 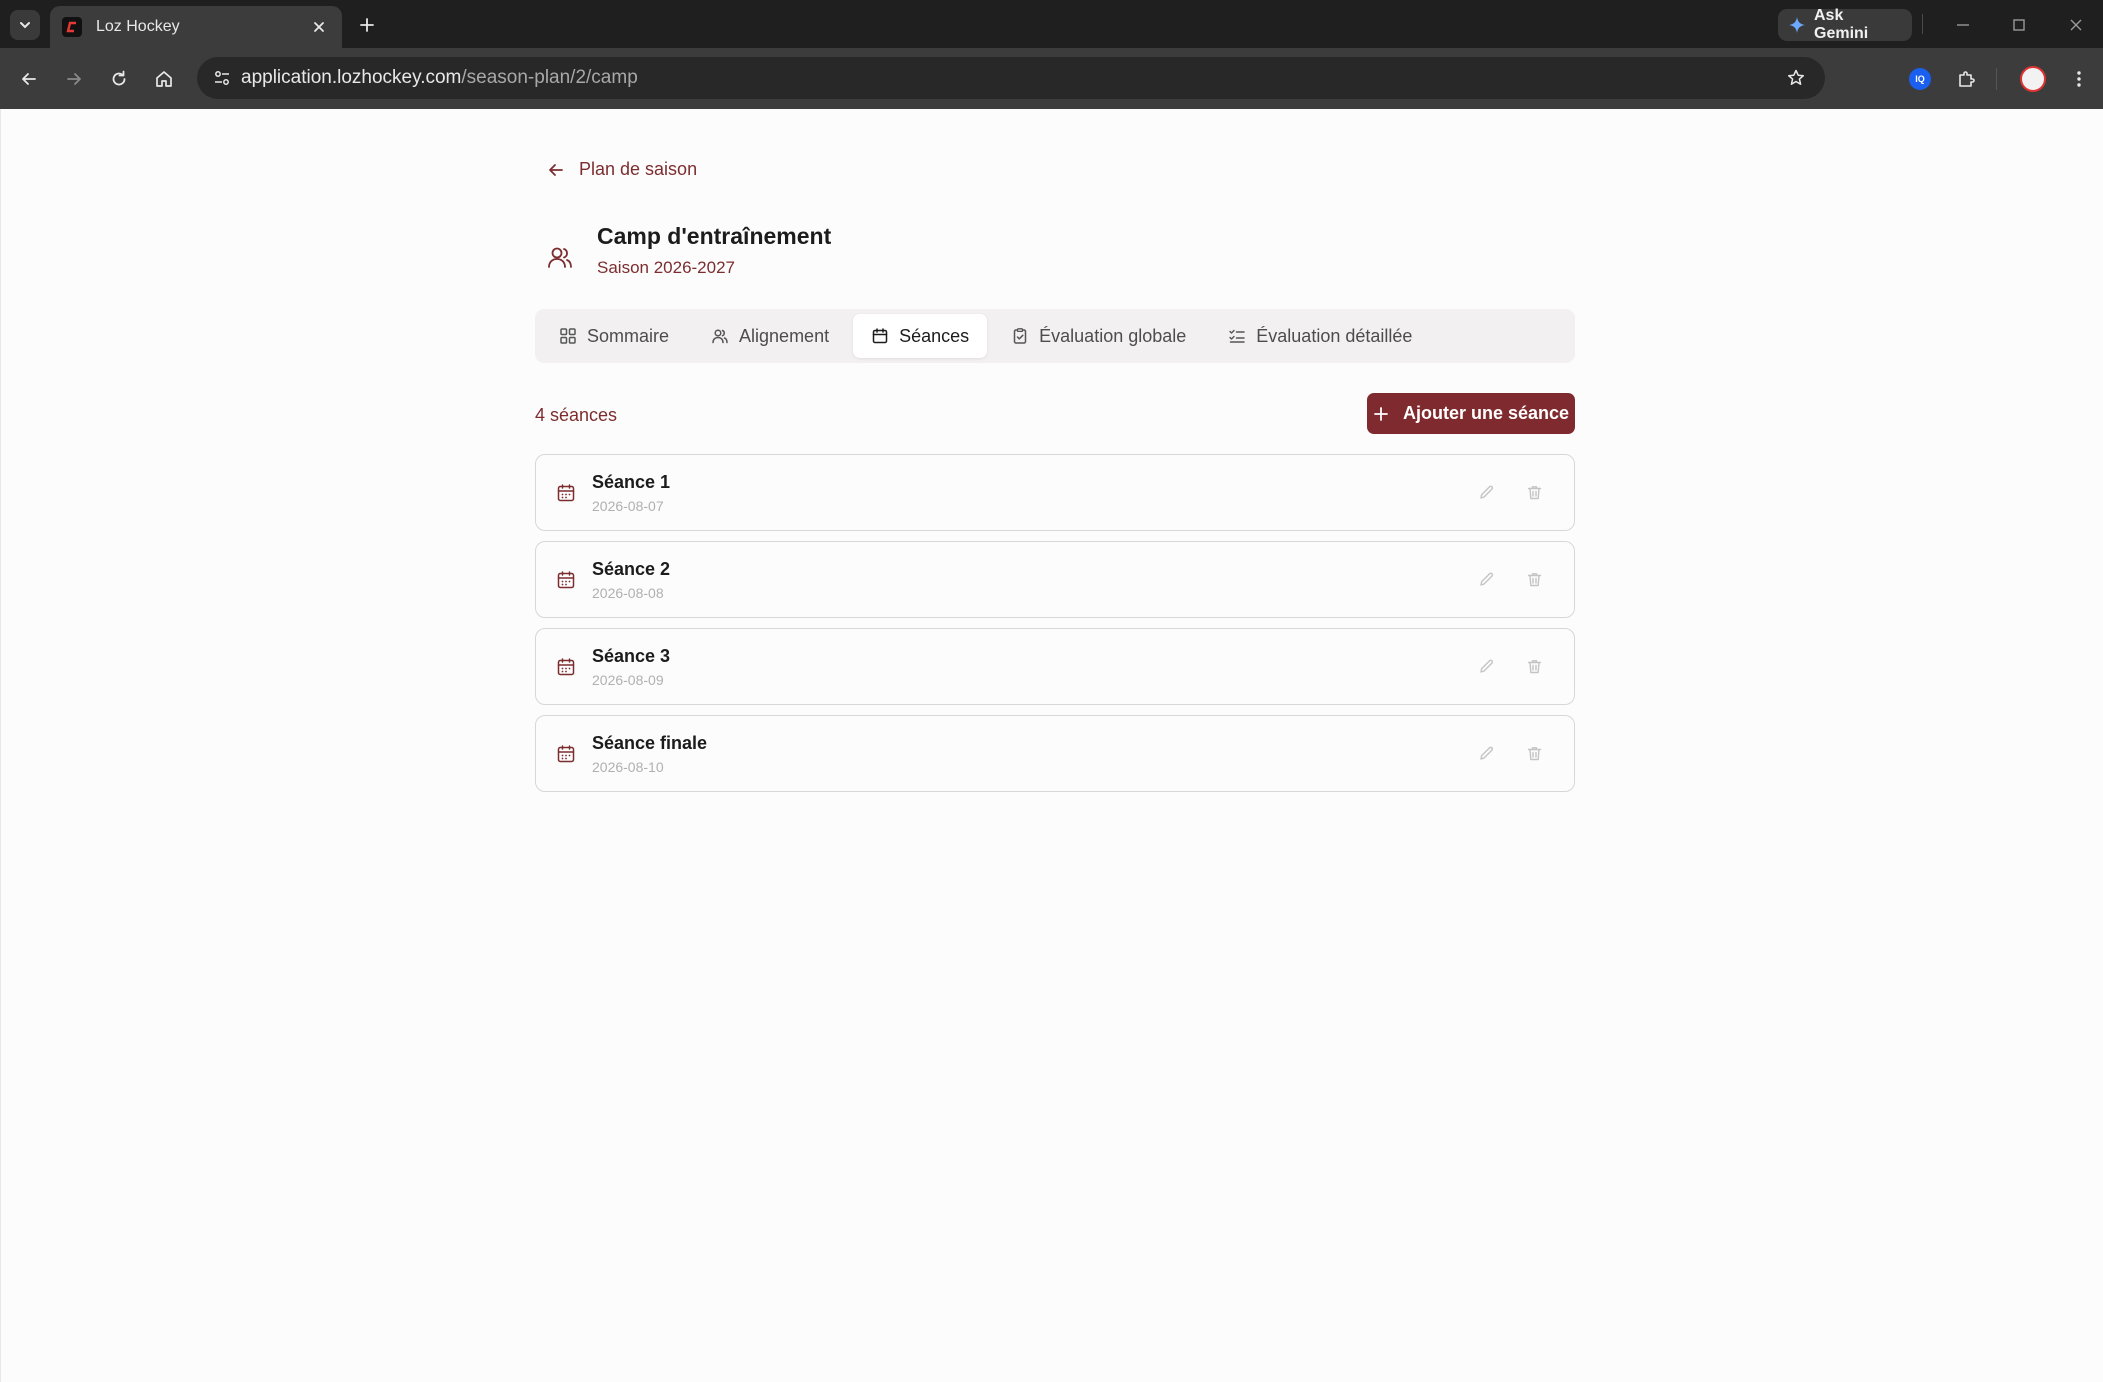 I want to click on home-button, so click(x=164, y=79).